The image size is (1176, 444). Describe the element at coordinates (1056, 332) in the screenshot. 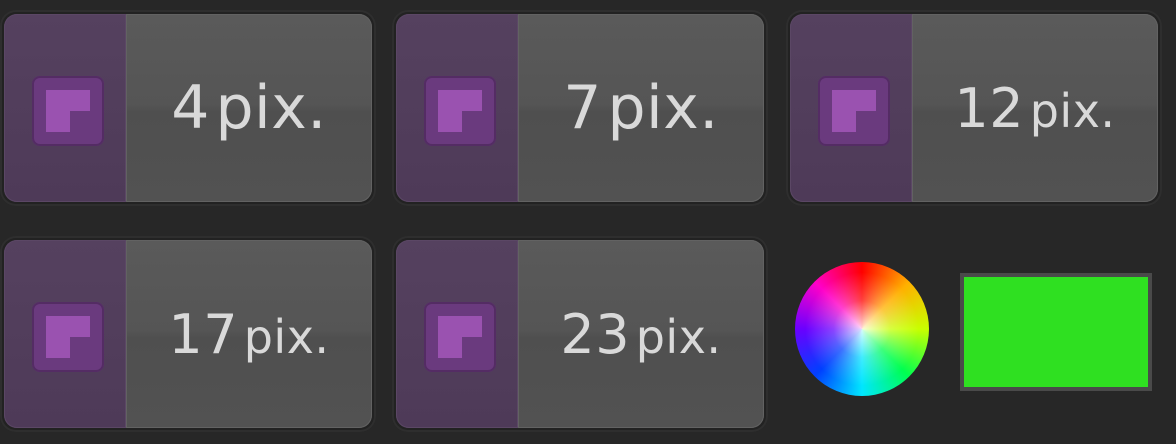

I see `current-color-swatch` at that location.